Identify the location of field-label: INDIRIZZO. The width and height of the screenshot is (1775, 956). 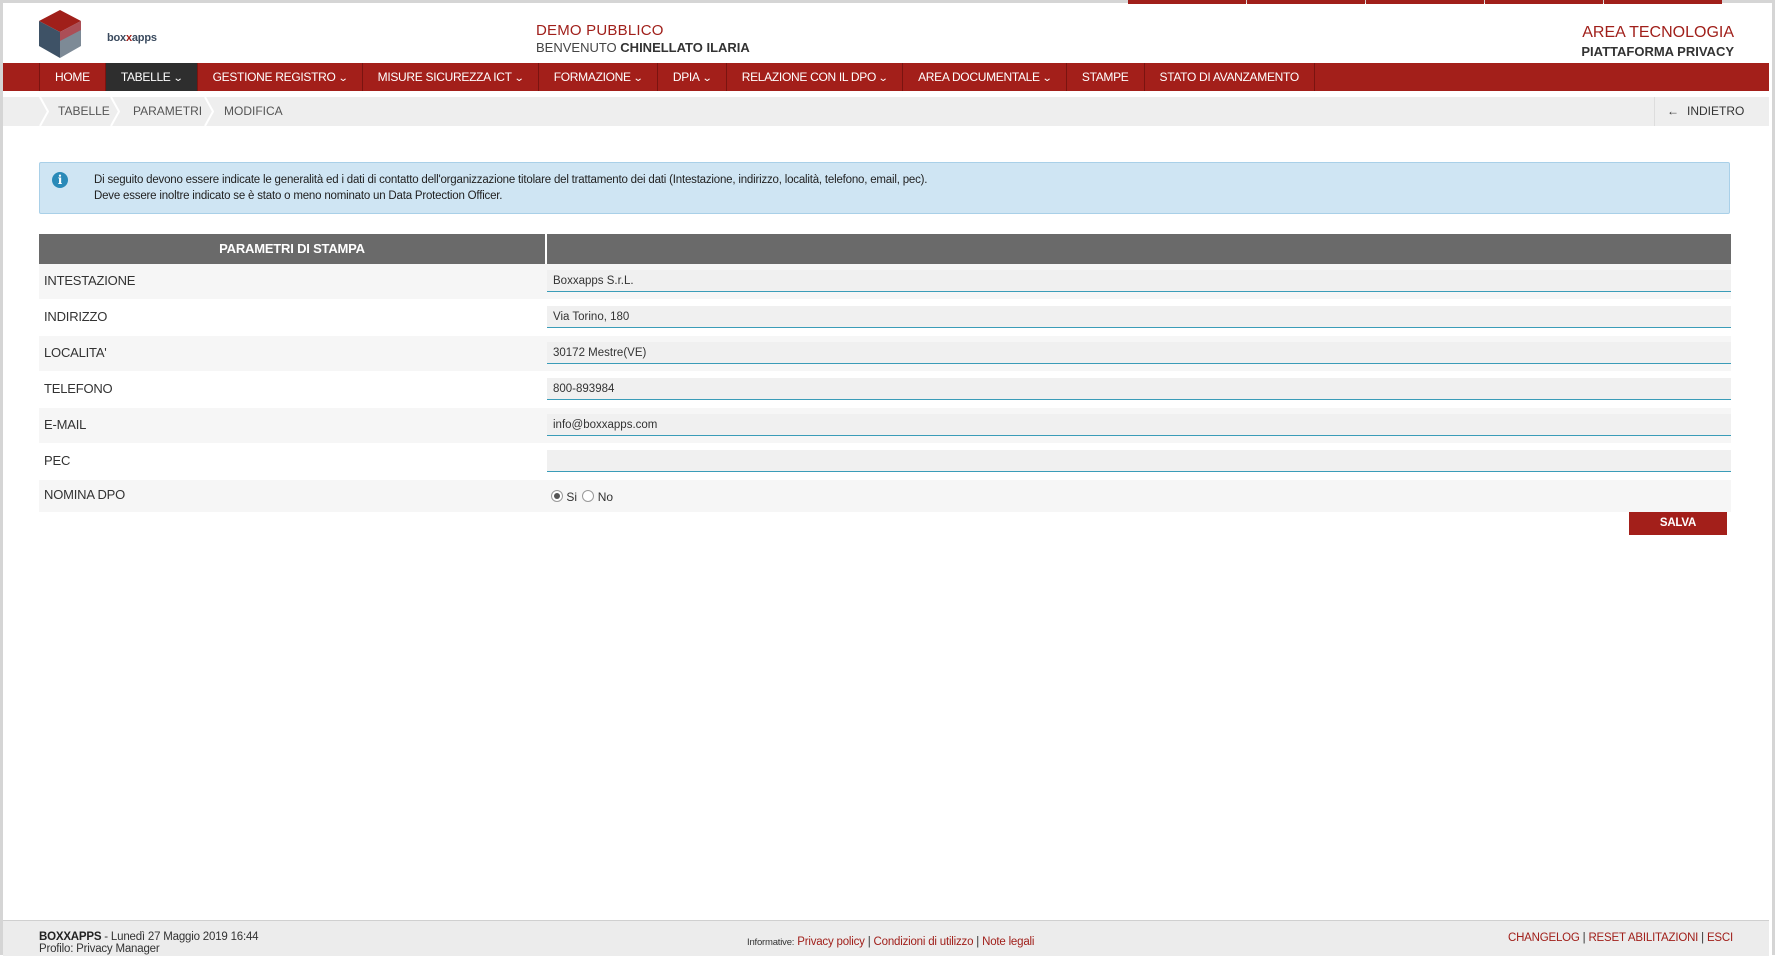
(76, 316).